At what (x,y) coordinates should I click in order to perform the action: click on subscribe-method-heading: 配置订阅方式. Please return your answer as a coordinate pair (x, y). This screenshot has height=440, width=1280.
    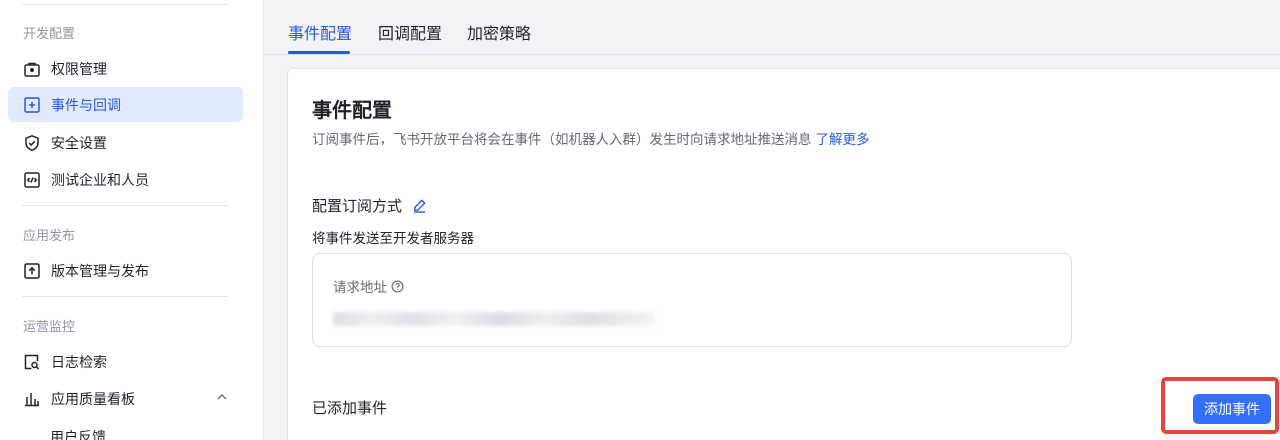
    Looking at the image, I should click on (369, 205).